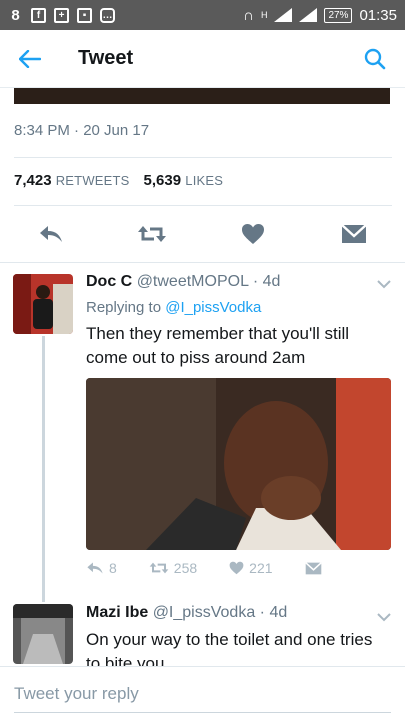 This screenshot has height=720, width=405. What do you see at coordinates (61, 15) in the screenshot?
I see `plus-icon: +` at bounding box center [61, 15].